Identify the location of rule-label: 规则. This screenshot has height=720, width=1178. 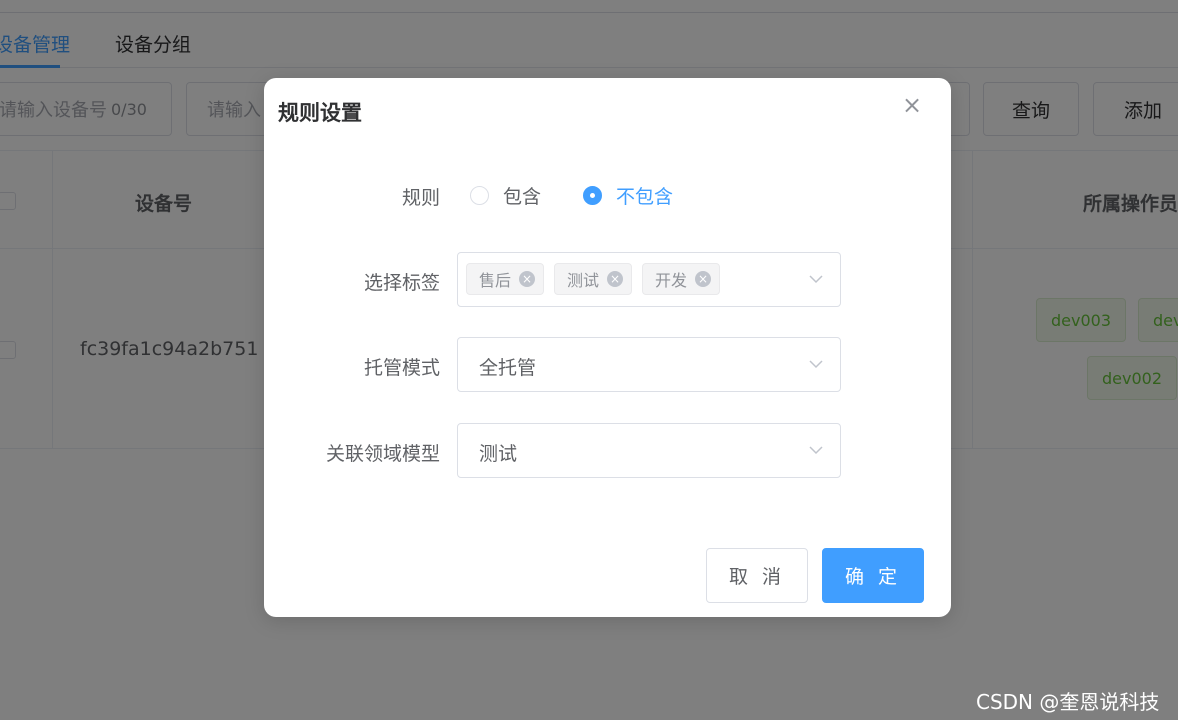
(420, 198).